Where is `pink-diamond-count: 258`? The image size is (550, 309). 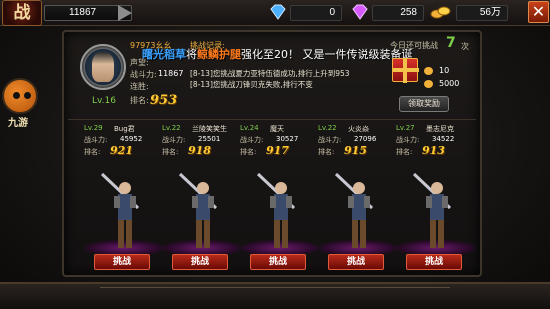 pink-diamond-count: 258 is located at coordinates (398, 13).